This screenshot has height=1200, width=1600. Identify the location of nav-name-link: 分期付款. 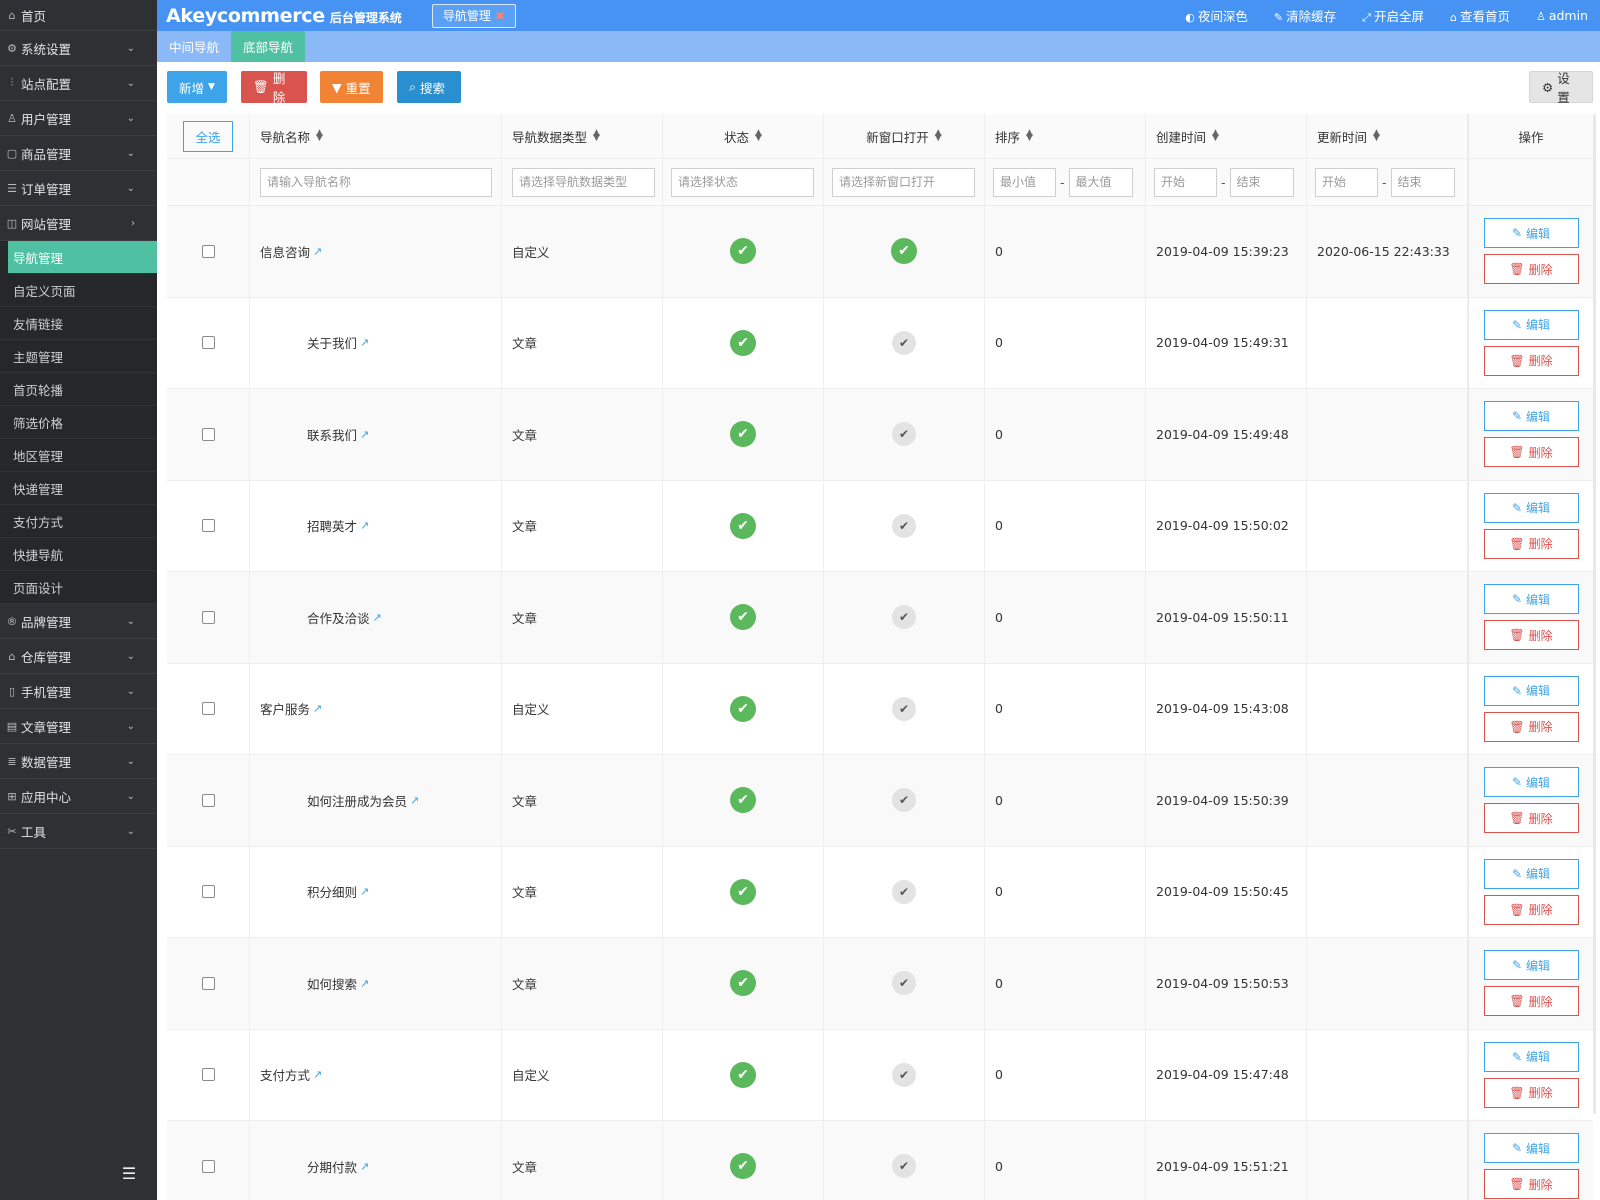
(332, 1166).